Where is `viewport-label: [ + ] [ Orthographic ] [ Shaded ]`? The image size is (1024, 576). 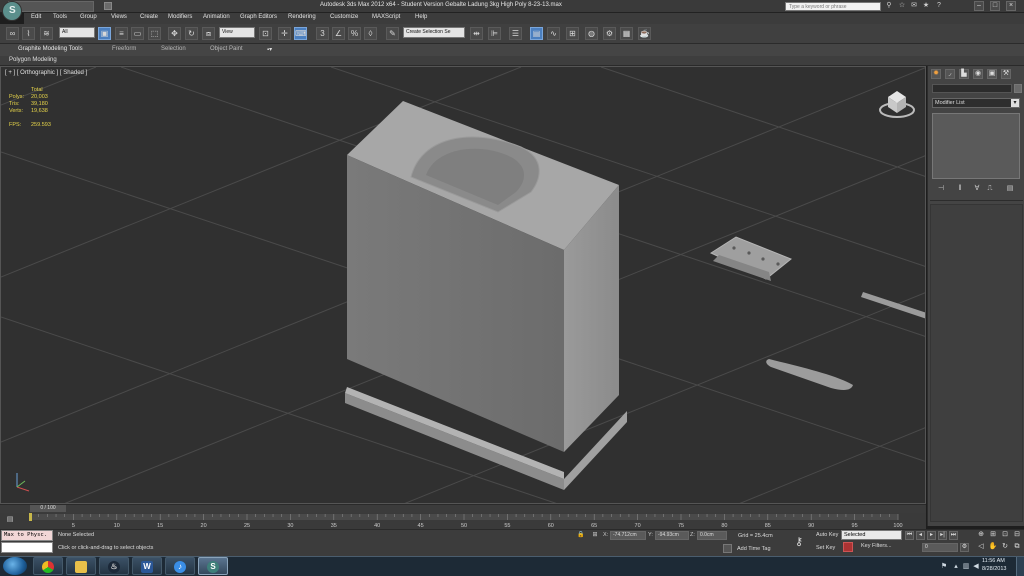 viewport-label: [ + ] [ Orthographic ] [ Shaded ] is located at coordinates (46, 73).